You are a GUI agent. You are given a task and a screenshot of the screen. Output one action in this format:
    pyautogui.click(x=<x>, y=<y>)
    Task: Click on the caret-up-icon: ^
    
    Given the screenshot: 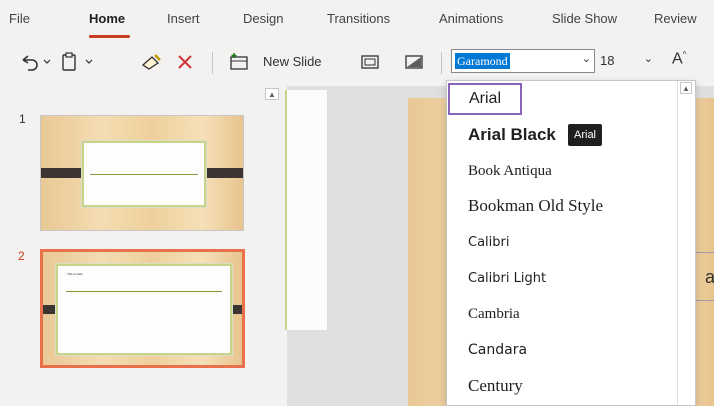 What is the action you would take?
    pyautogui.click(x=684, y=54)
    